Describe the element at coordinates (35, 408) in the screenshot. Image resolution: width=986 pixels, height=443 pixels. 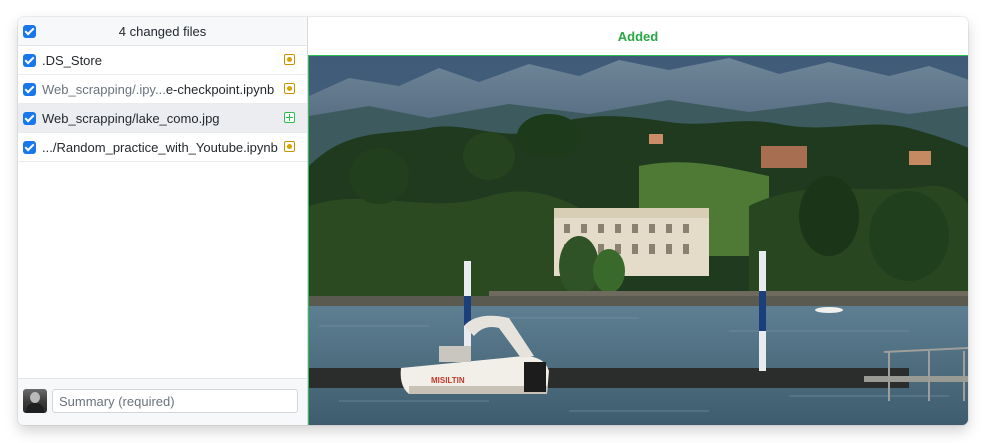
I see `avatar-body` at that location.